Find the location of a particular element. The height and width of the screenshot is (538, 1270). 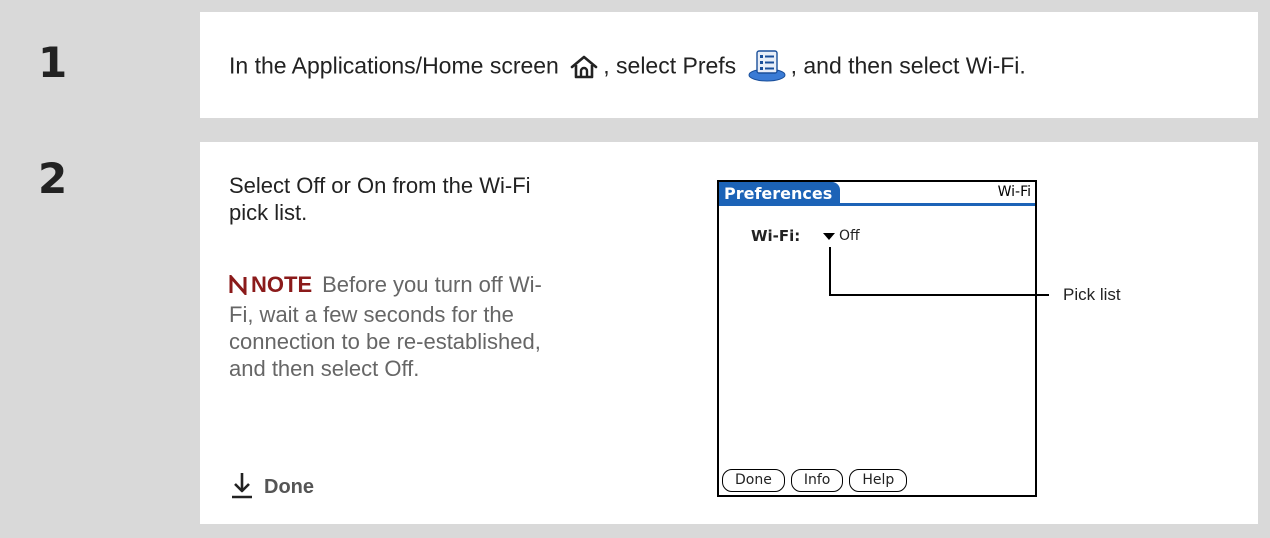

note-label: NOTE is located at coordinates (282, 284).